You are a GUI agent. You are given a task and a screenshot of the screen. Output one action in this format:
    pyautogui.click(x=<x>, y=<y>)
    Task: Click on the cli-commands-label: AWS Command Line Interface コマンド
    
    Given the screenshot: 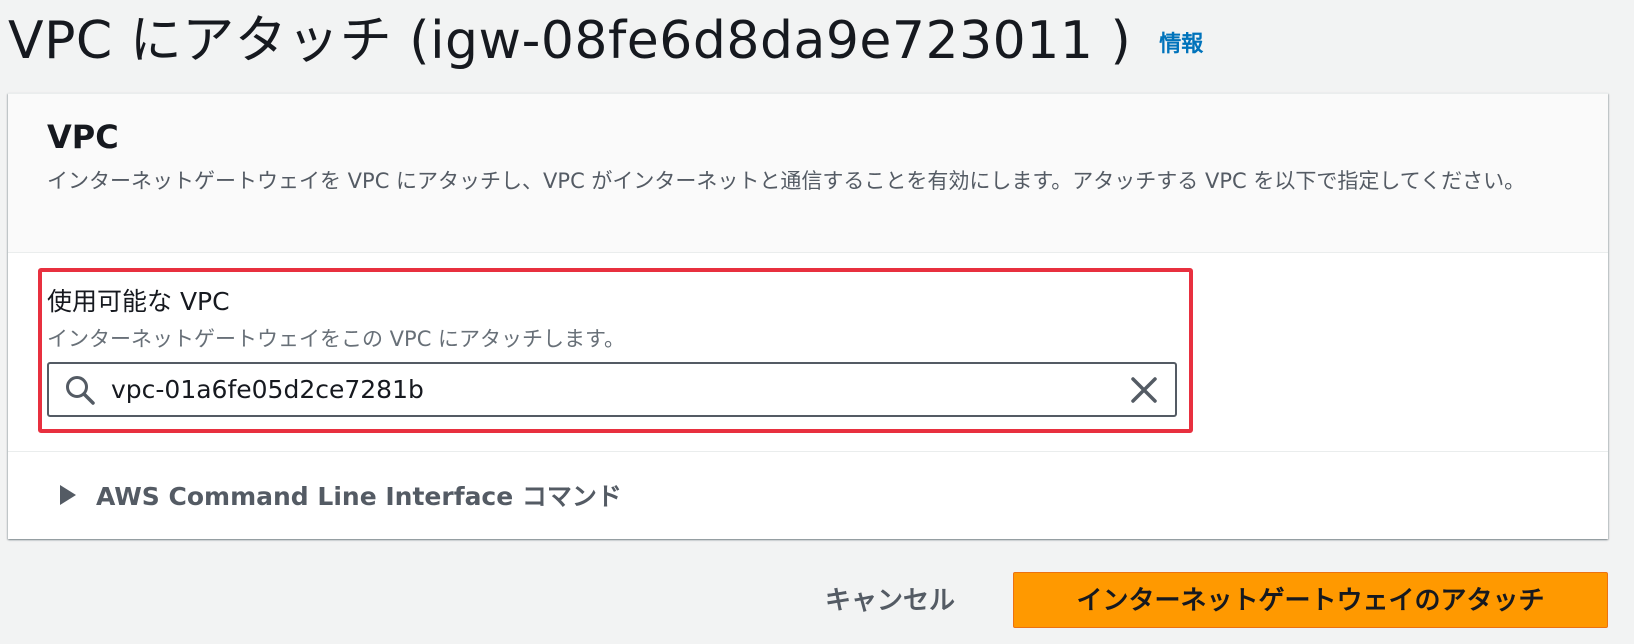 What is the action you would take?
    pyautogui.click(x=359, y=496)
    